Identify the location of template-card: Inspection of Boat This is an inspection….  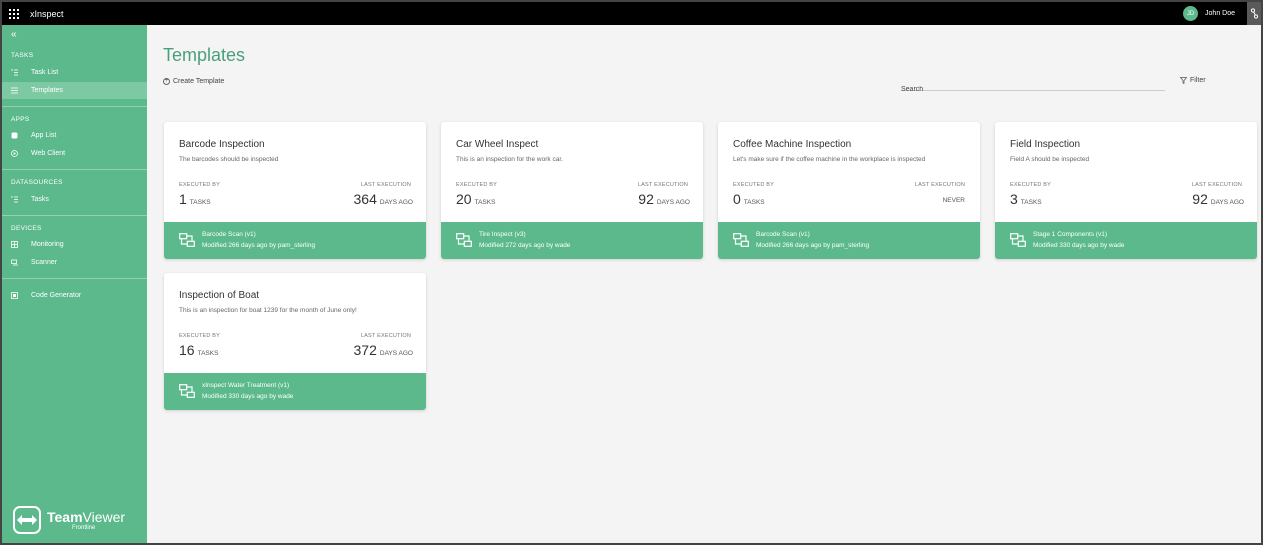
(295, 341).